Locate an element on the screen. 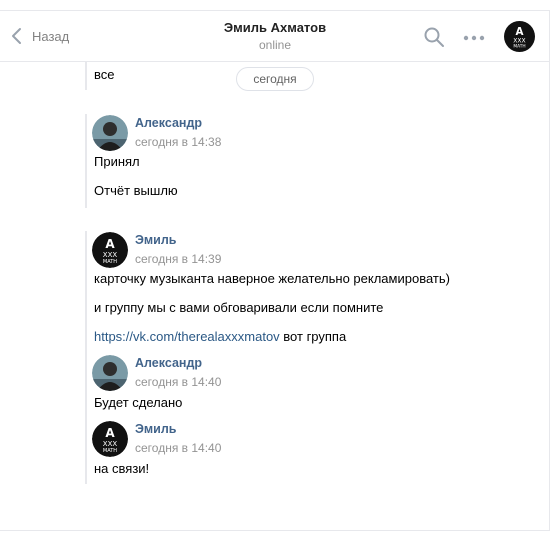  message-text: Принял is located at coordinates (117, 161).